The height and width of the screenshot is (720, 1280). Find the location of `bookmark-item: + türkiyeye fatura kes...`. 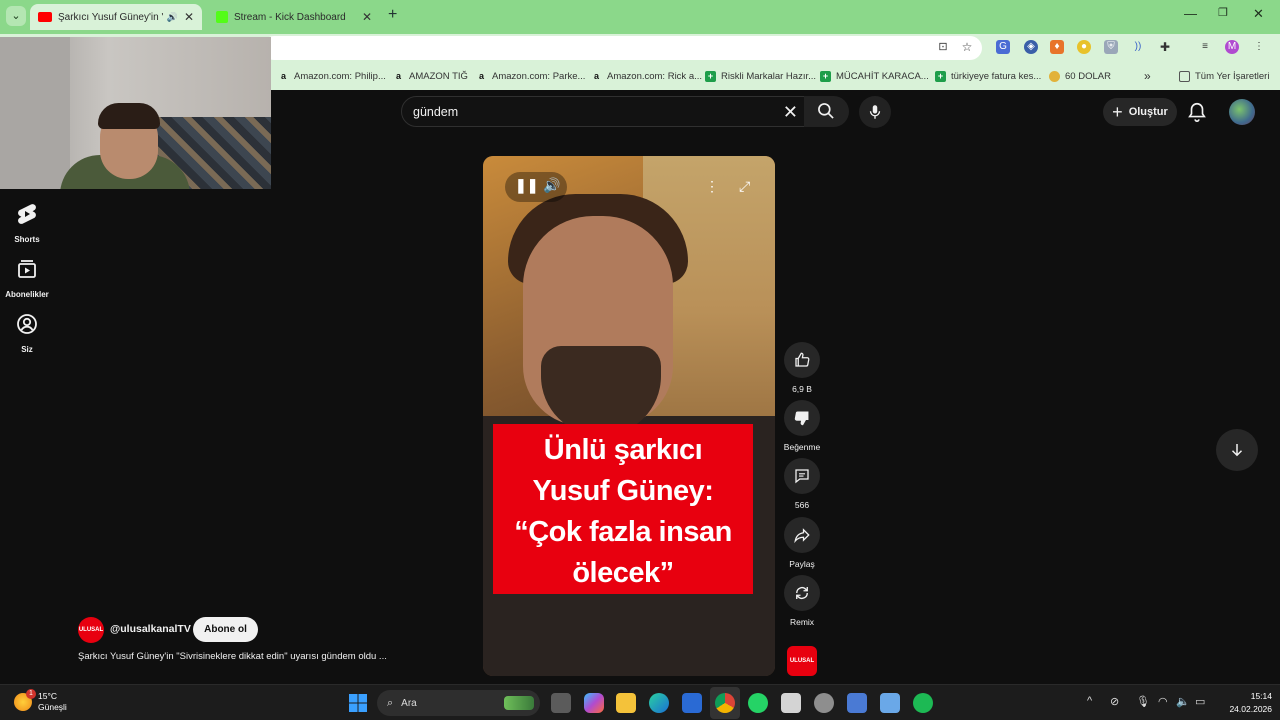

bookmark-item: + türkiyeye fatura kes... is located at coordinates (988, 76).